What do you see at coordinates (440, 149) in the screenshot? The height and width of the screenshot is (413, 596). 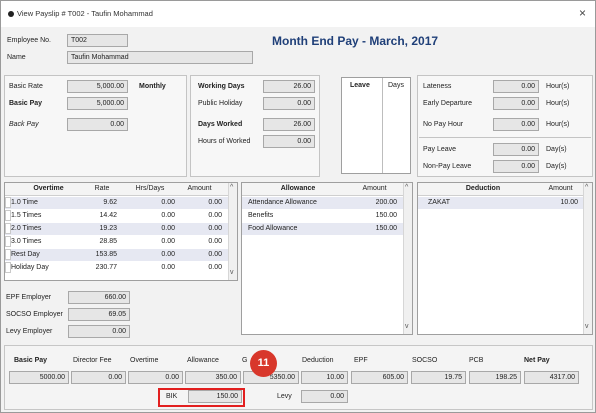 I see `pay-leave-label: Pay Leave` at bounding box center [440, 149].